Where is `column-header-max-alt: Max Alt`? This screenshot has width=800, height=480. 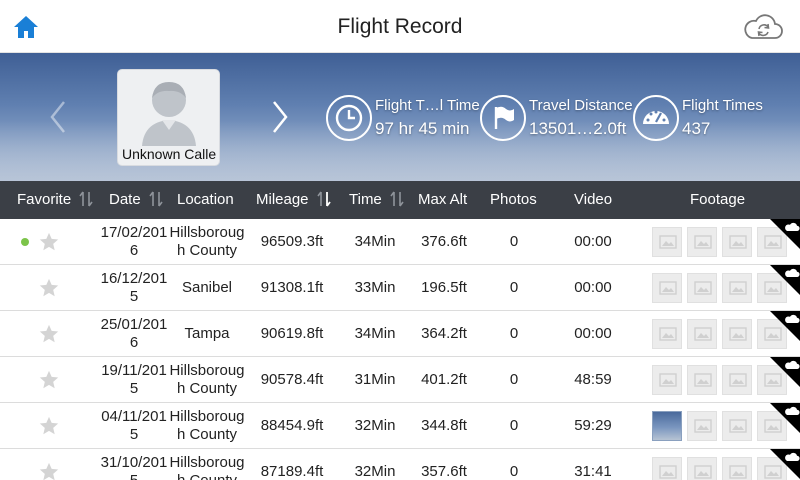 column-header-max-alt: Max Alt is located at coordinates (442, 200).